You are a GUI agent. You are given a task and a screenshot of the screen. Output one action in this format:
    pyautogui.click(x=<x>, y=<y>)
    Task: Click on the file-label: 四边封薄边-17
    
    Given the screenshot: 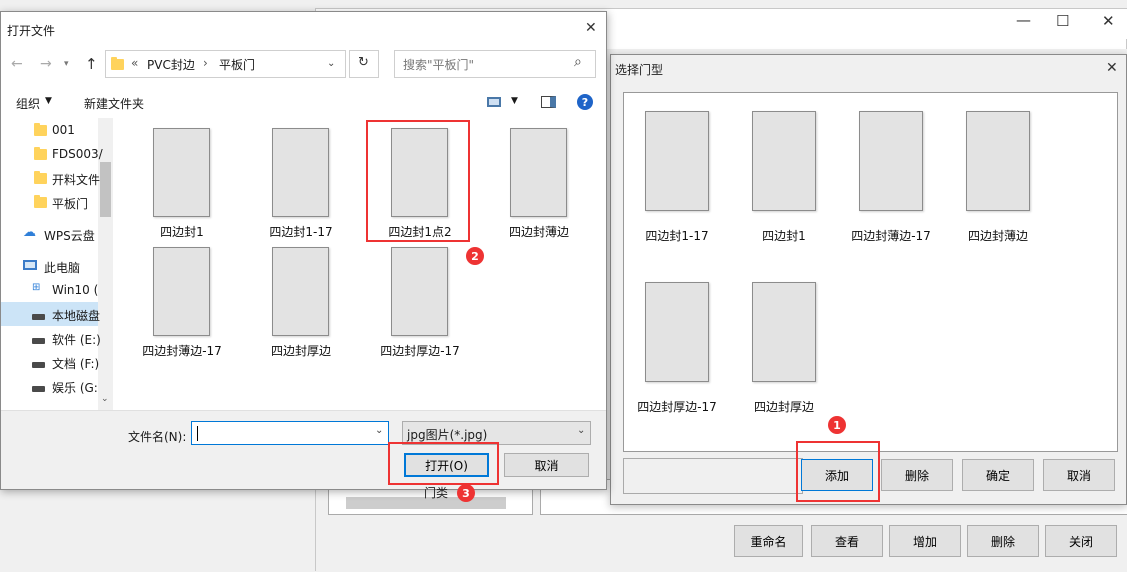 What is the action you would take?
    pyautogui.click(x=182, y=350)
    